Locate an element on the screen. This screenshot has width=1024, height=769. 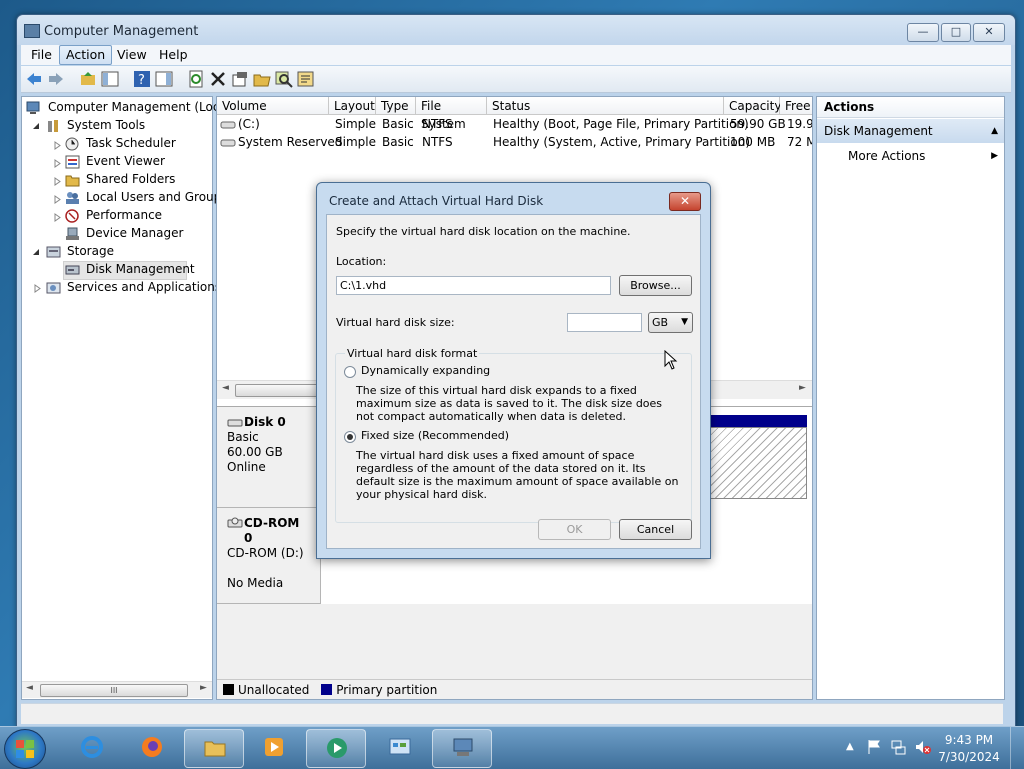
tree-horizontal-scrollbar: ◄ III ► is located at coordinates (117, 689).